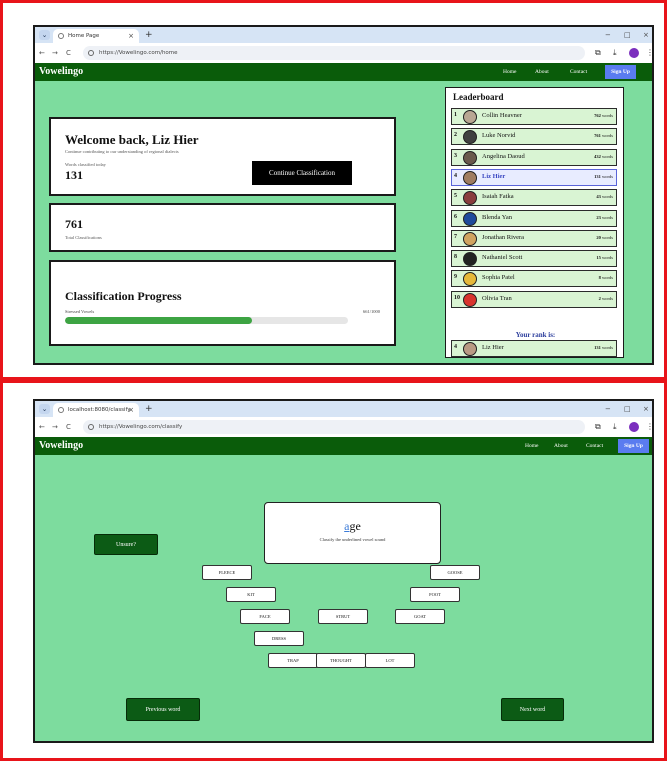 The image size is (667, 761). What do you see at coordinates (123, 296) in the screenshot?
I see `progress-title: Classification Progress` at bounding box center [123, 296].